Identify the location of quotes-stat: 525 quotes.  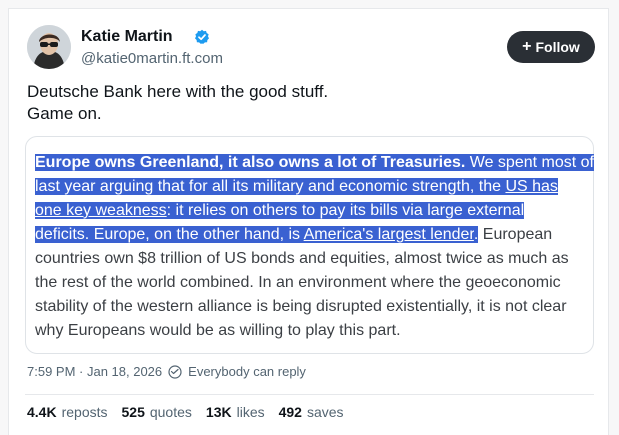
(157, 412).